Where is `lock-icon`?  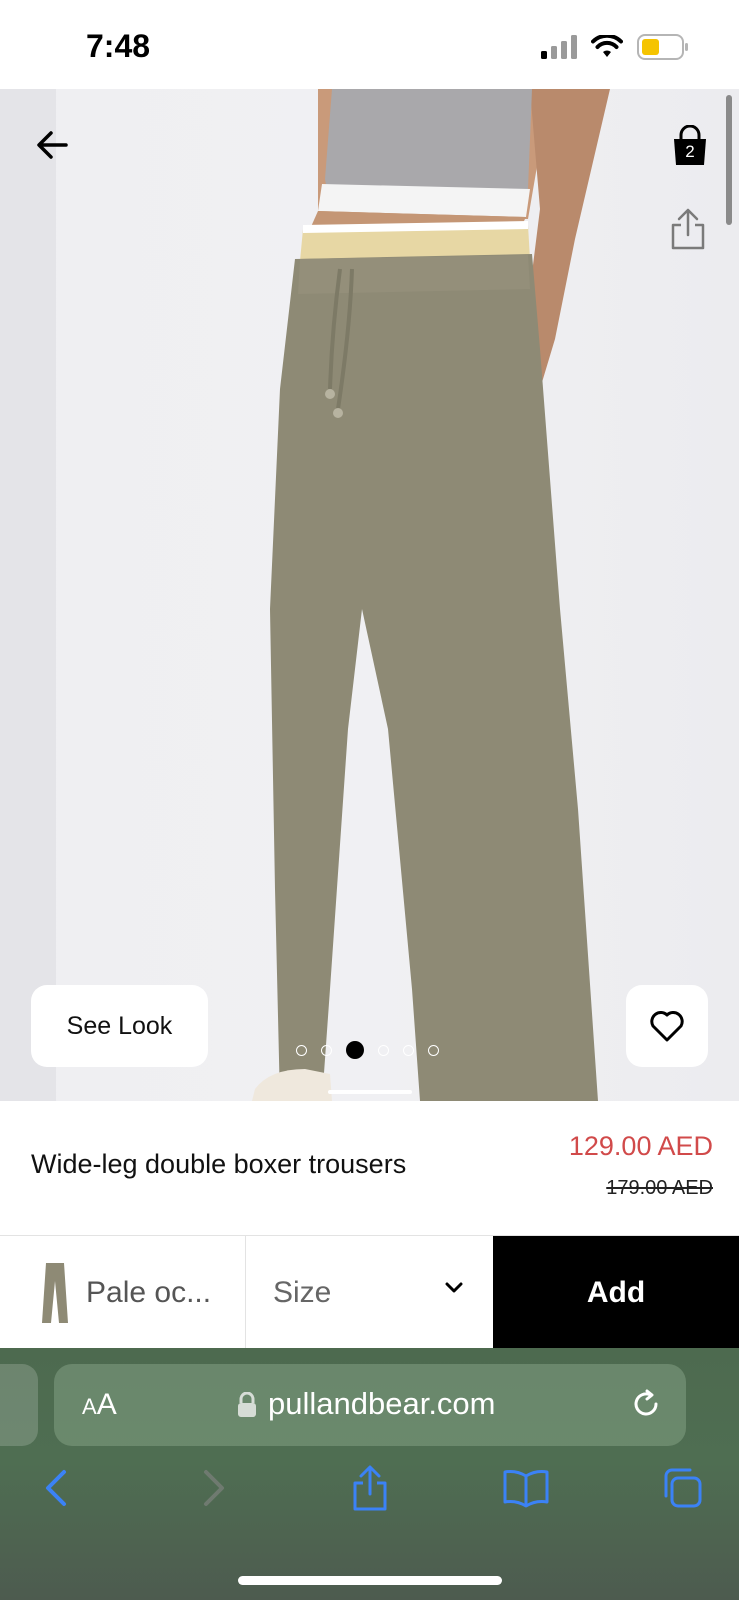 lock-icon is located at coordinates (247, 1404).